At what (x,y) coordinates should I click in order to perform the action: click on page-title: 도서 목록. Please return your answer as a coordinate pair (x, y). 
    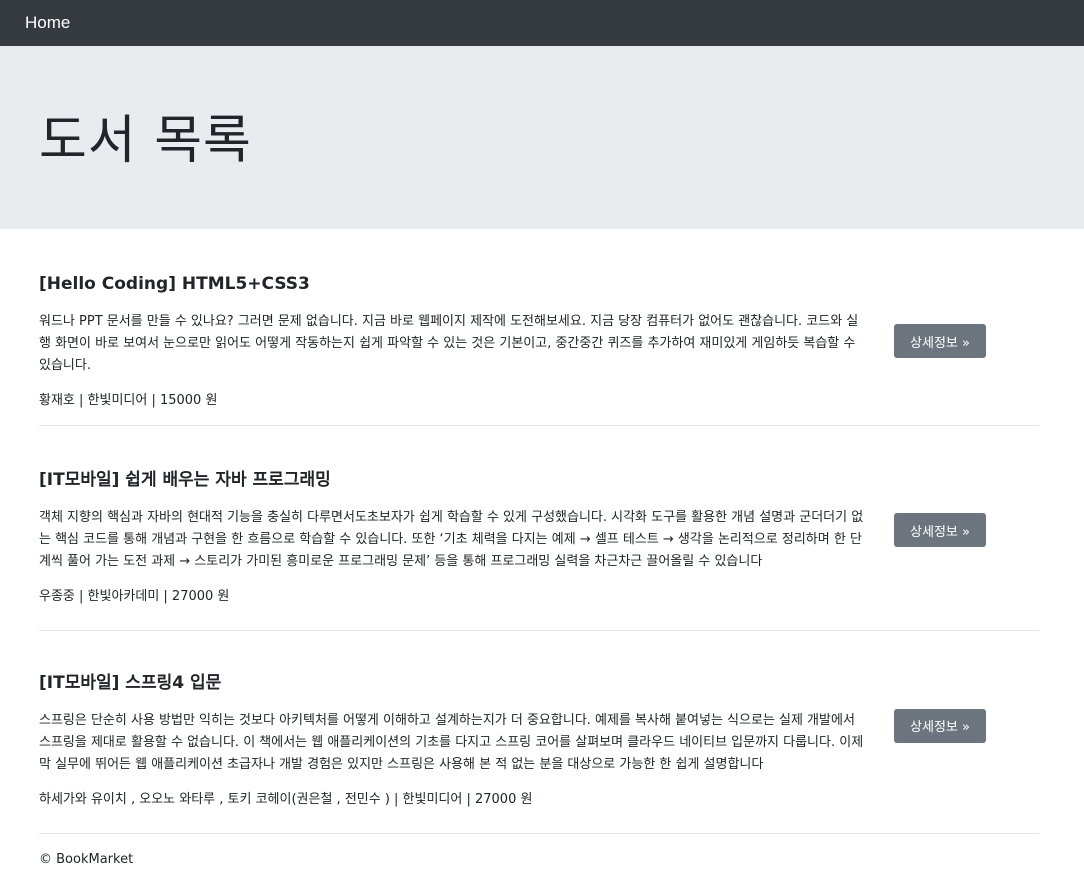
    Looking at the image, I should click on (145, 141).